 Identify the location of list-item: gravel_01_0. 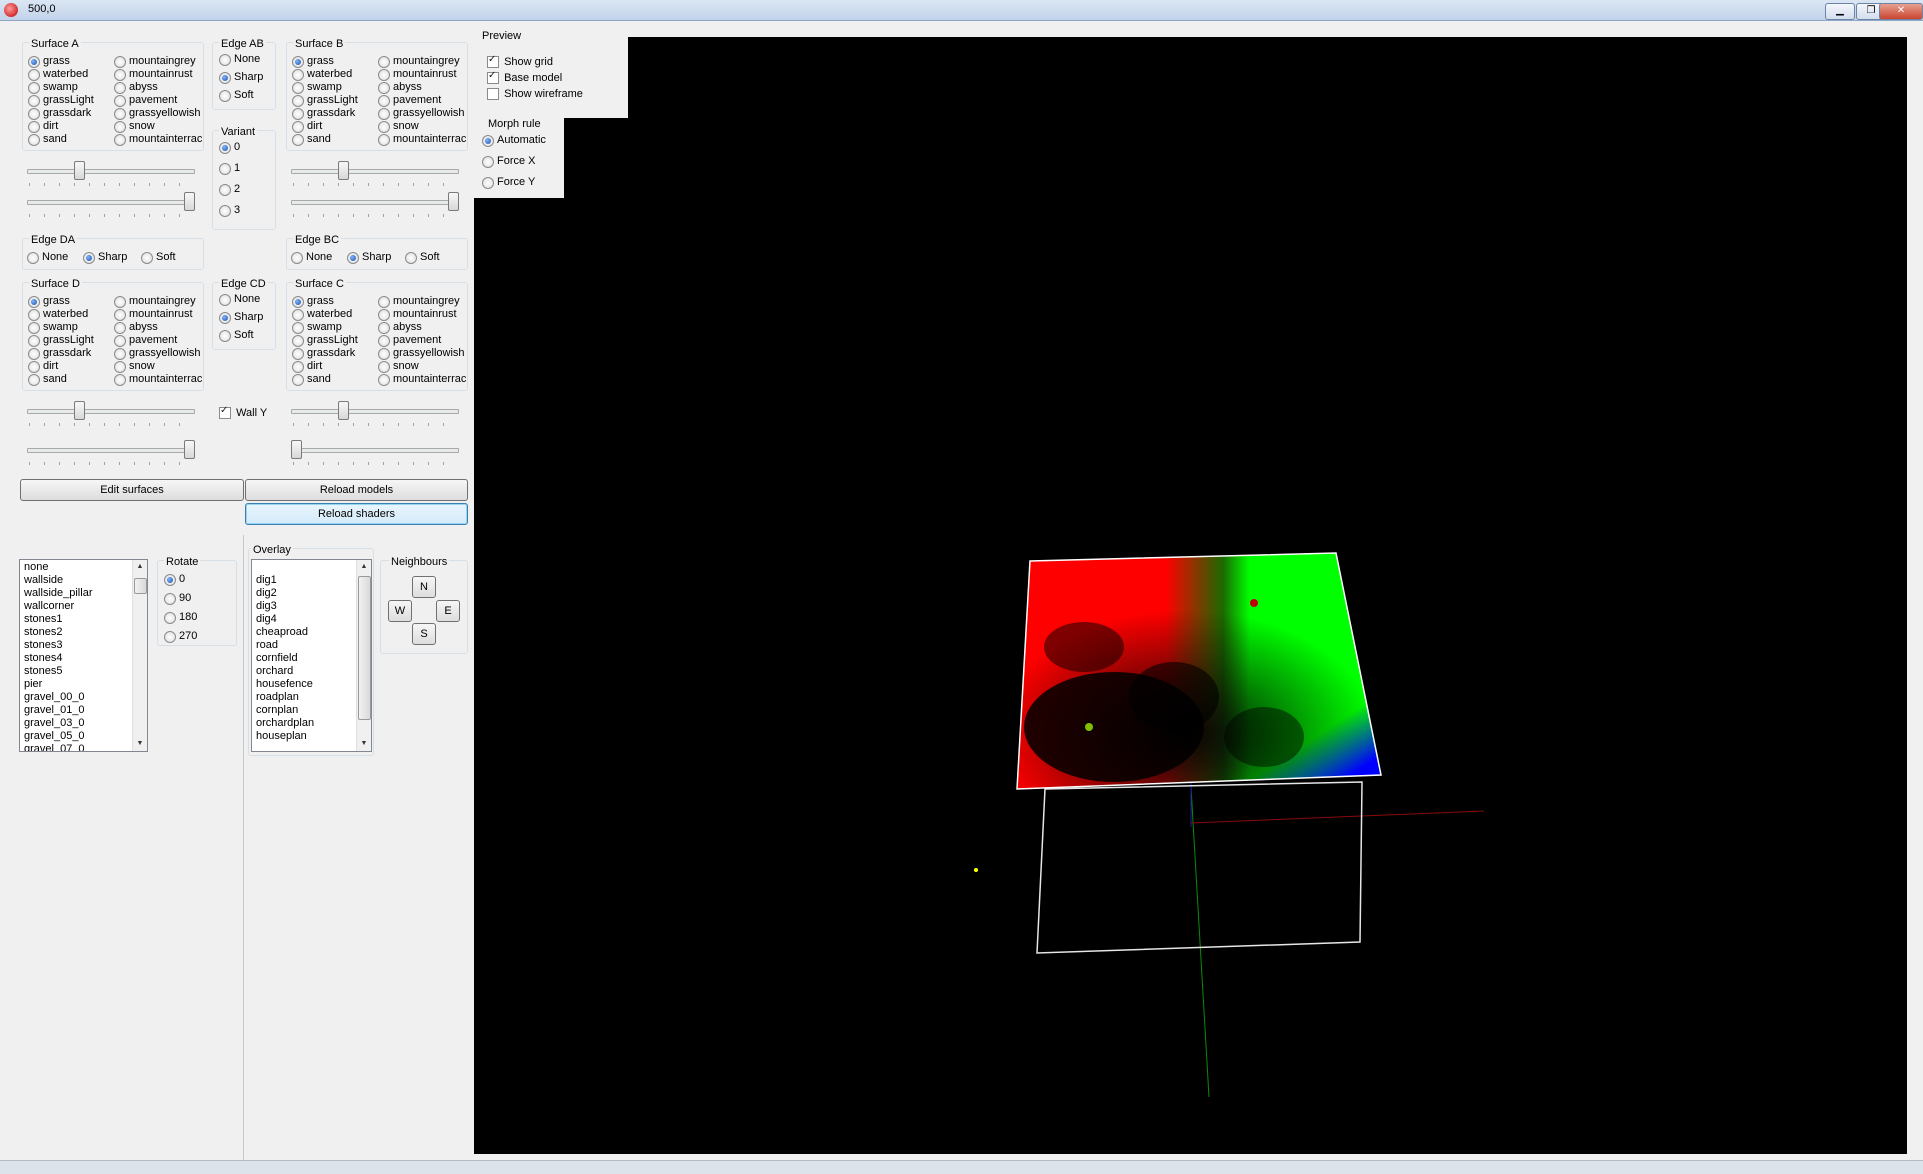
(83, 710).